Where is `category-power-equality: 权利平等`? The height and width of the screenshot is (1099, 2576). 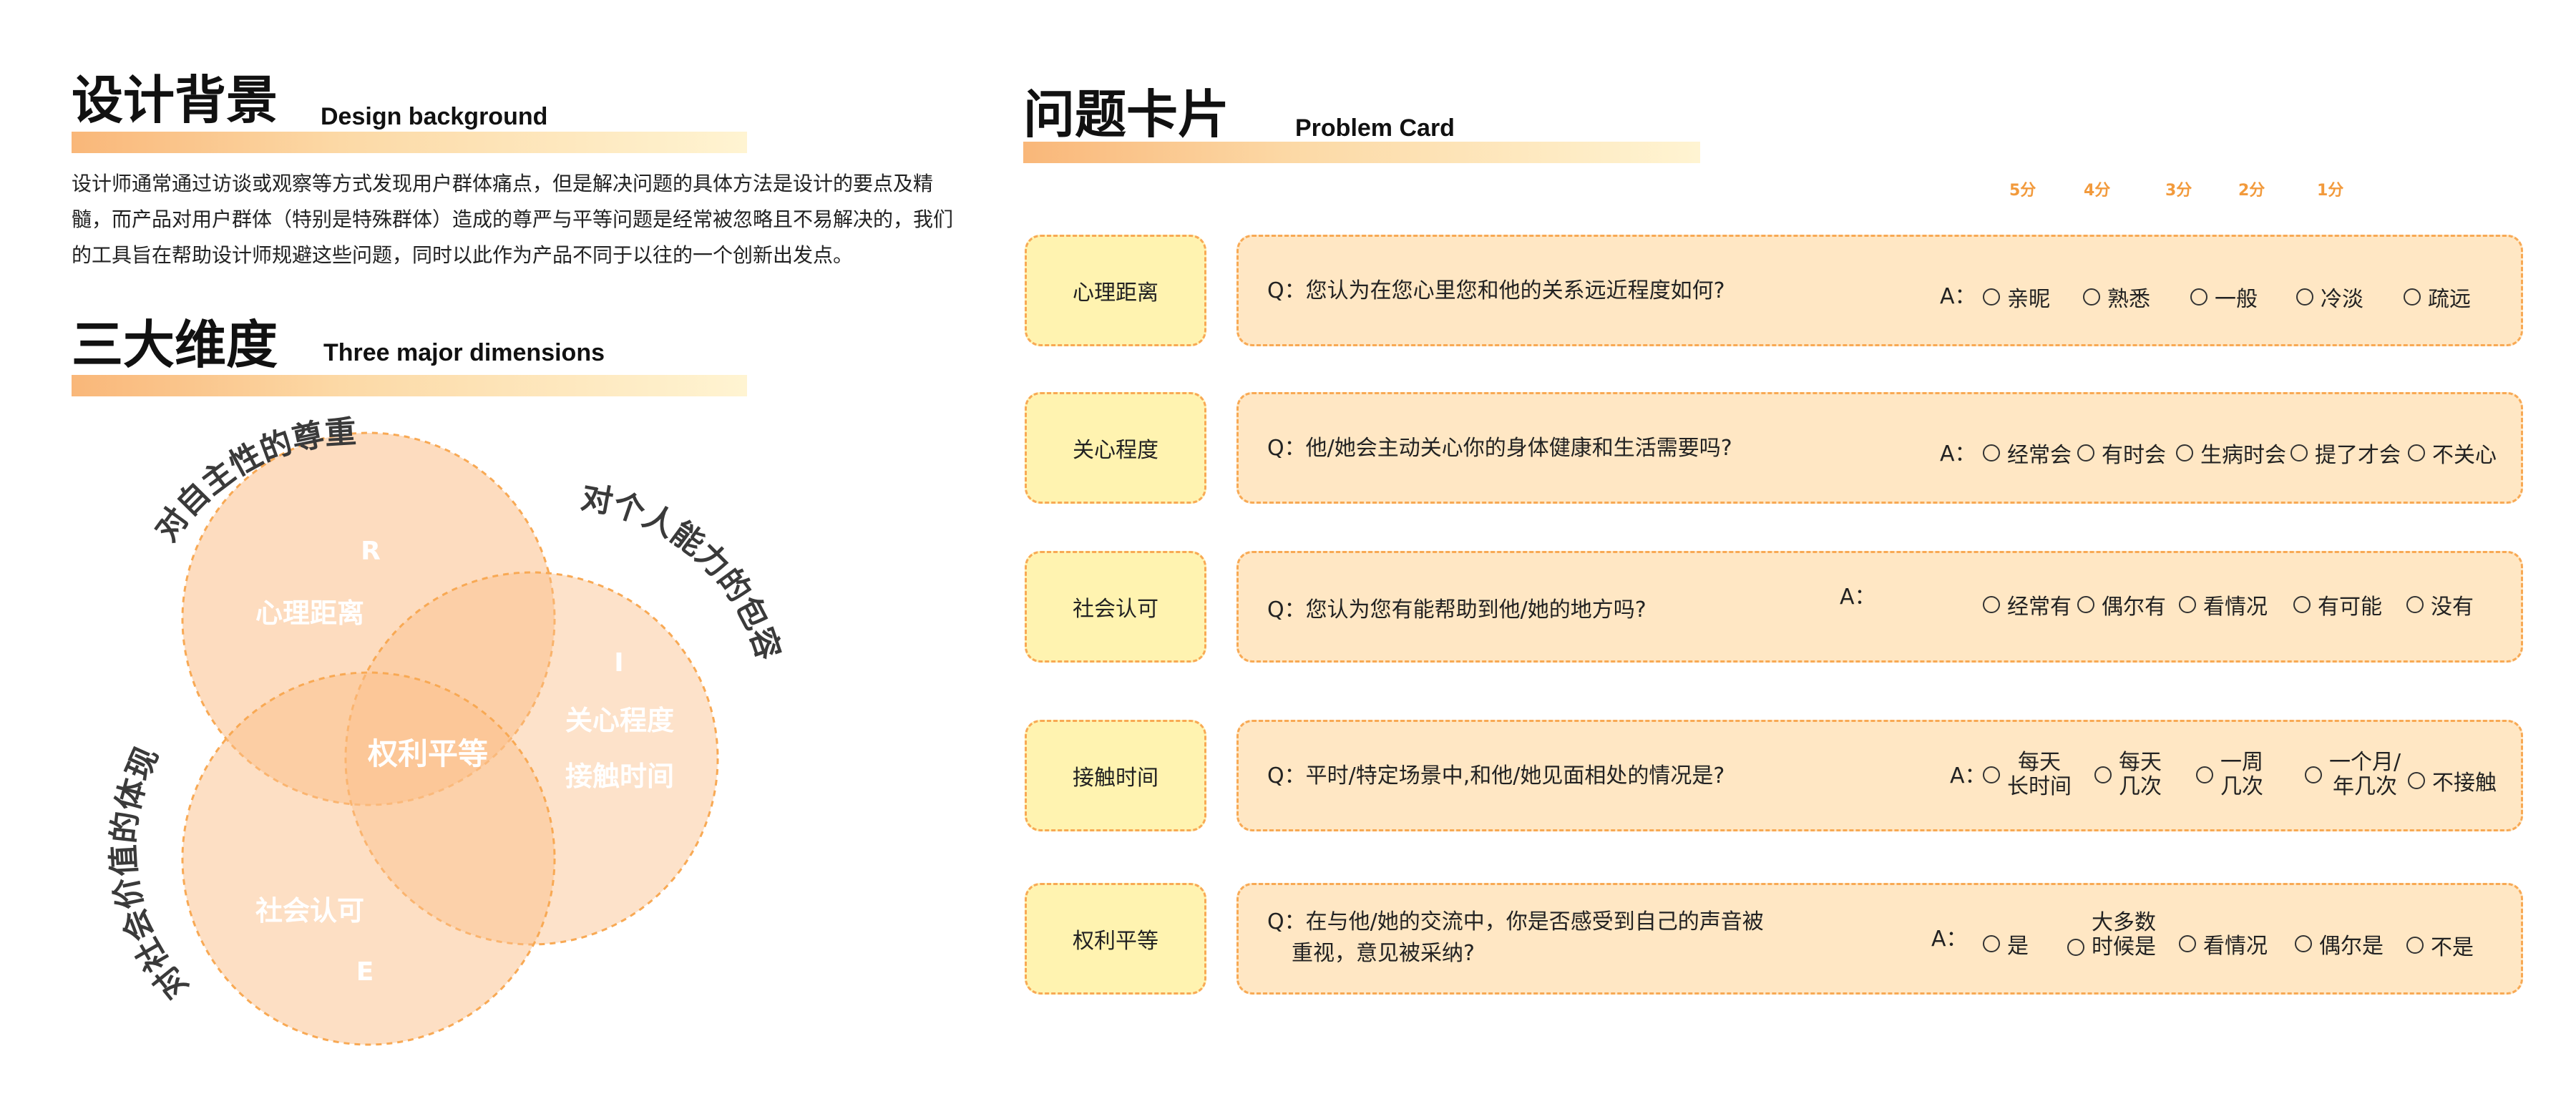 category-power-equality: 权利平等 is located at coordinates (1115, 939).